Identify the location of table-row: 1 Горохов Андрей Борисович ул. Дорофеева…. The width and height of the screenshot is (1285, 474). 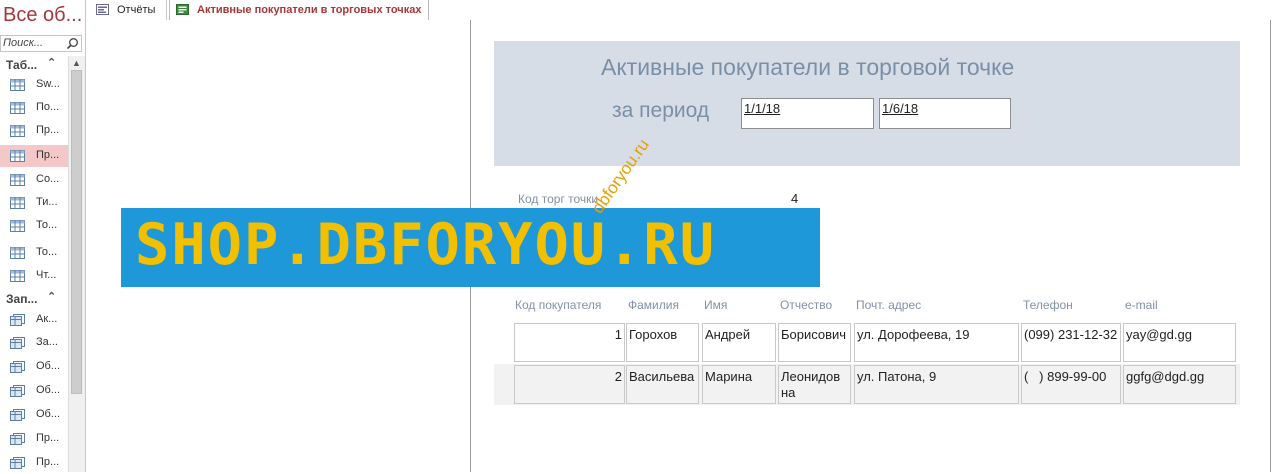
(867, 342).